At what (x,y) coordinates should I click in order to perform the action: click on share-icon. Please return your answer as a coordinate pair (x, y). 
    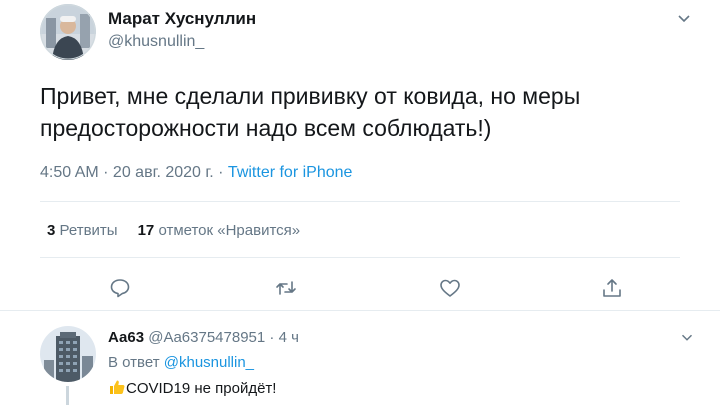
    Looking at the image, I should click on (612, 288).